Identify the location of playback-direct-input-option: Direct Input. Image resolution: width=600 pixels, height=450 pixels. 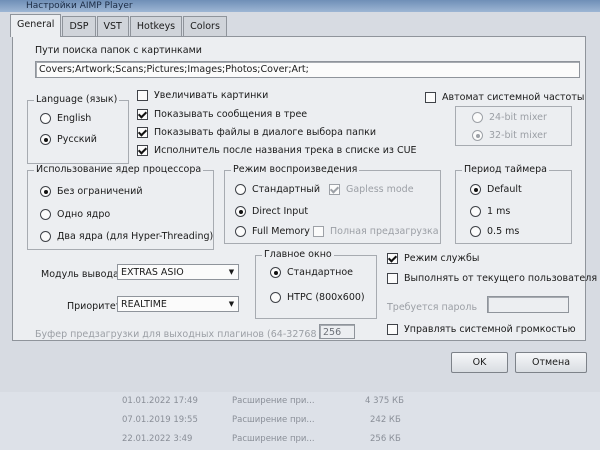
(271, 211).